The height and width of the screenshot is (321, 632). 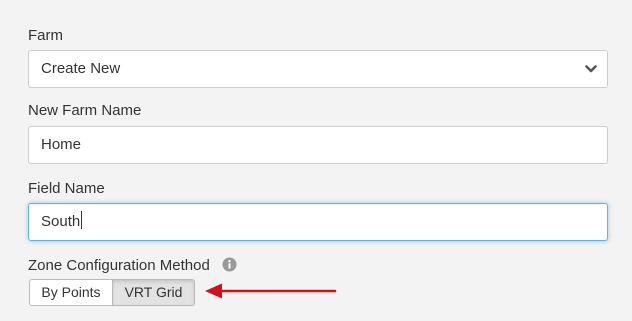 I want to click on field-name-input: South, so click(x=318, y=222).